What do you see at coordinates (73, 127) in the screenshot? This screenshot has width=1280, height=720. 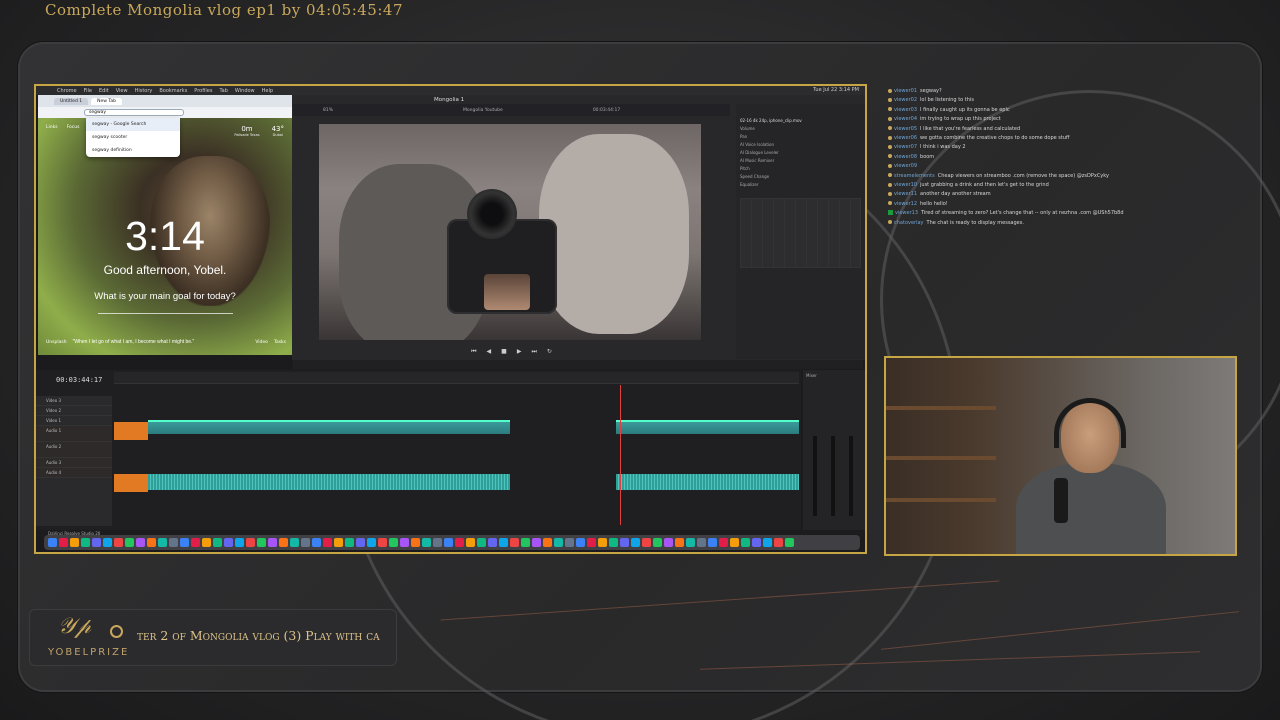 I see `quick-link: Focus` at bounding box center [73, 127].